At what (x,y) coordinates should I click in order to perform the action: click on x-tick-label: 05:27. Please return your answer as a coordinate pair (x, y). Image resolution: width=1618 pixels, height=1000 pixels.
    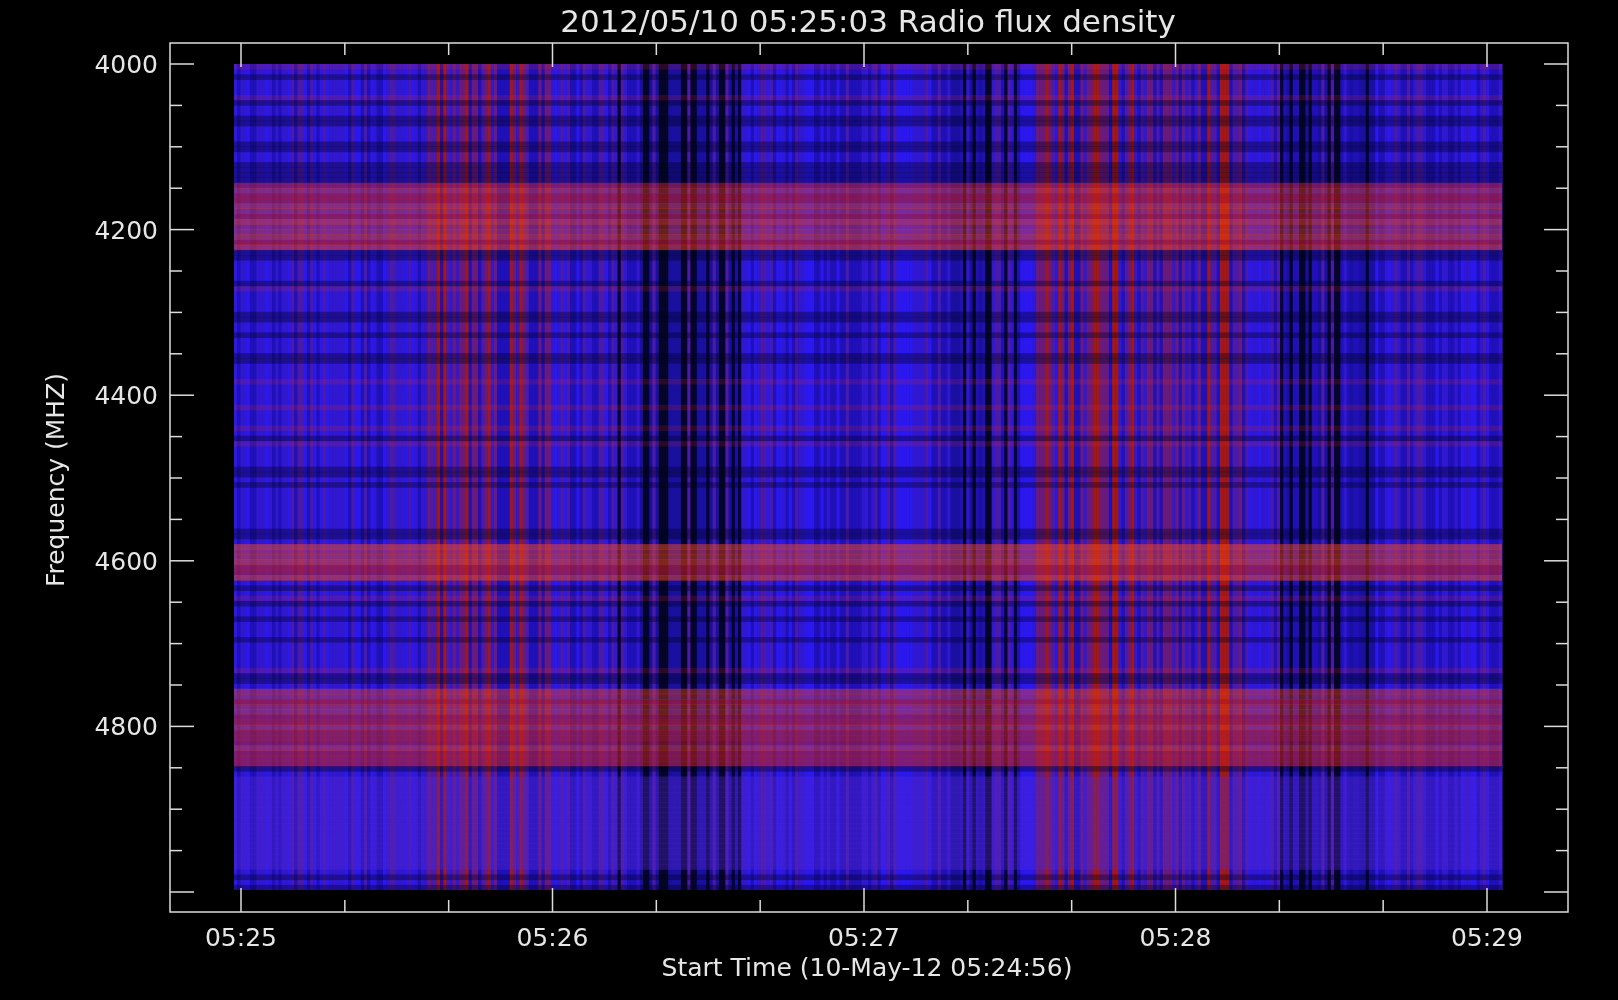
    Looking at the image, I should click on (864, 937).